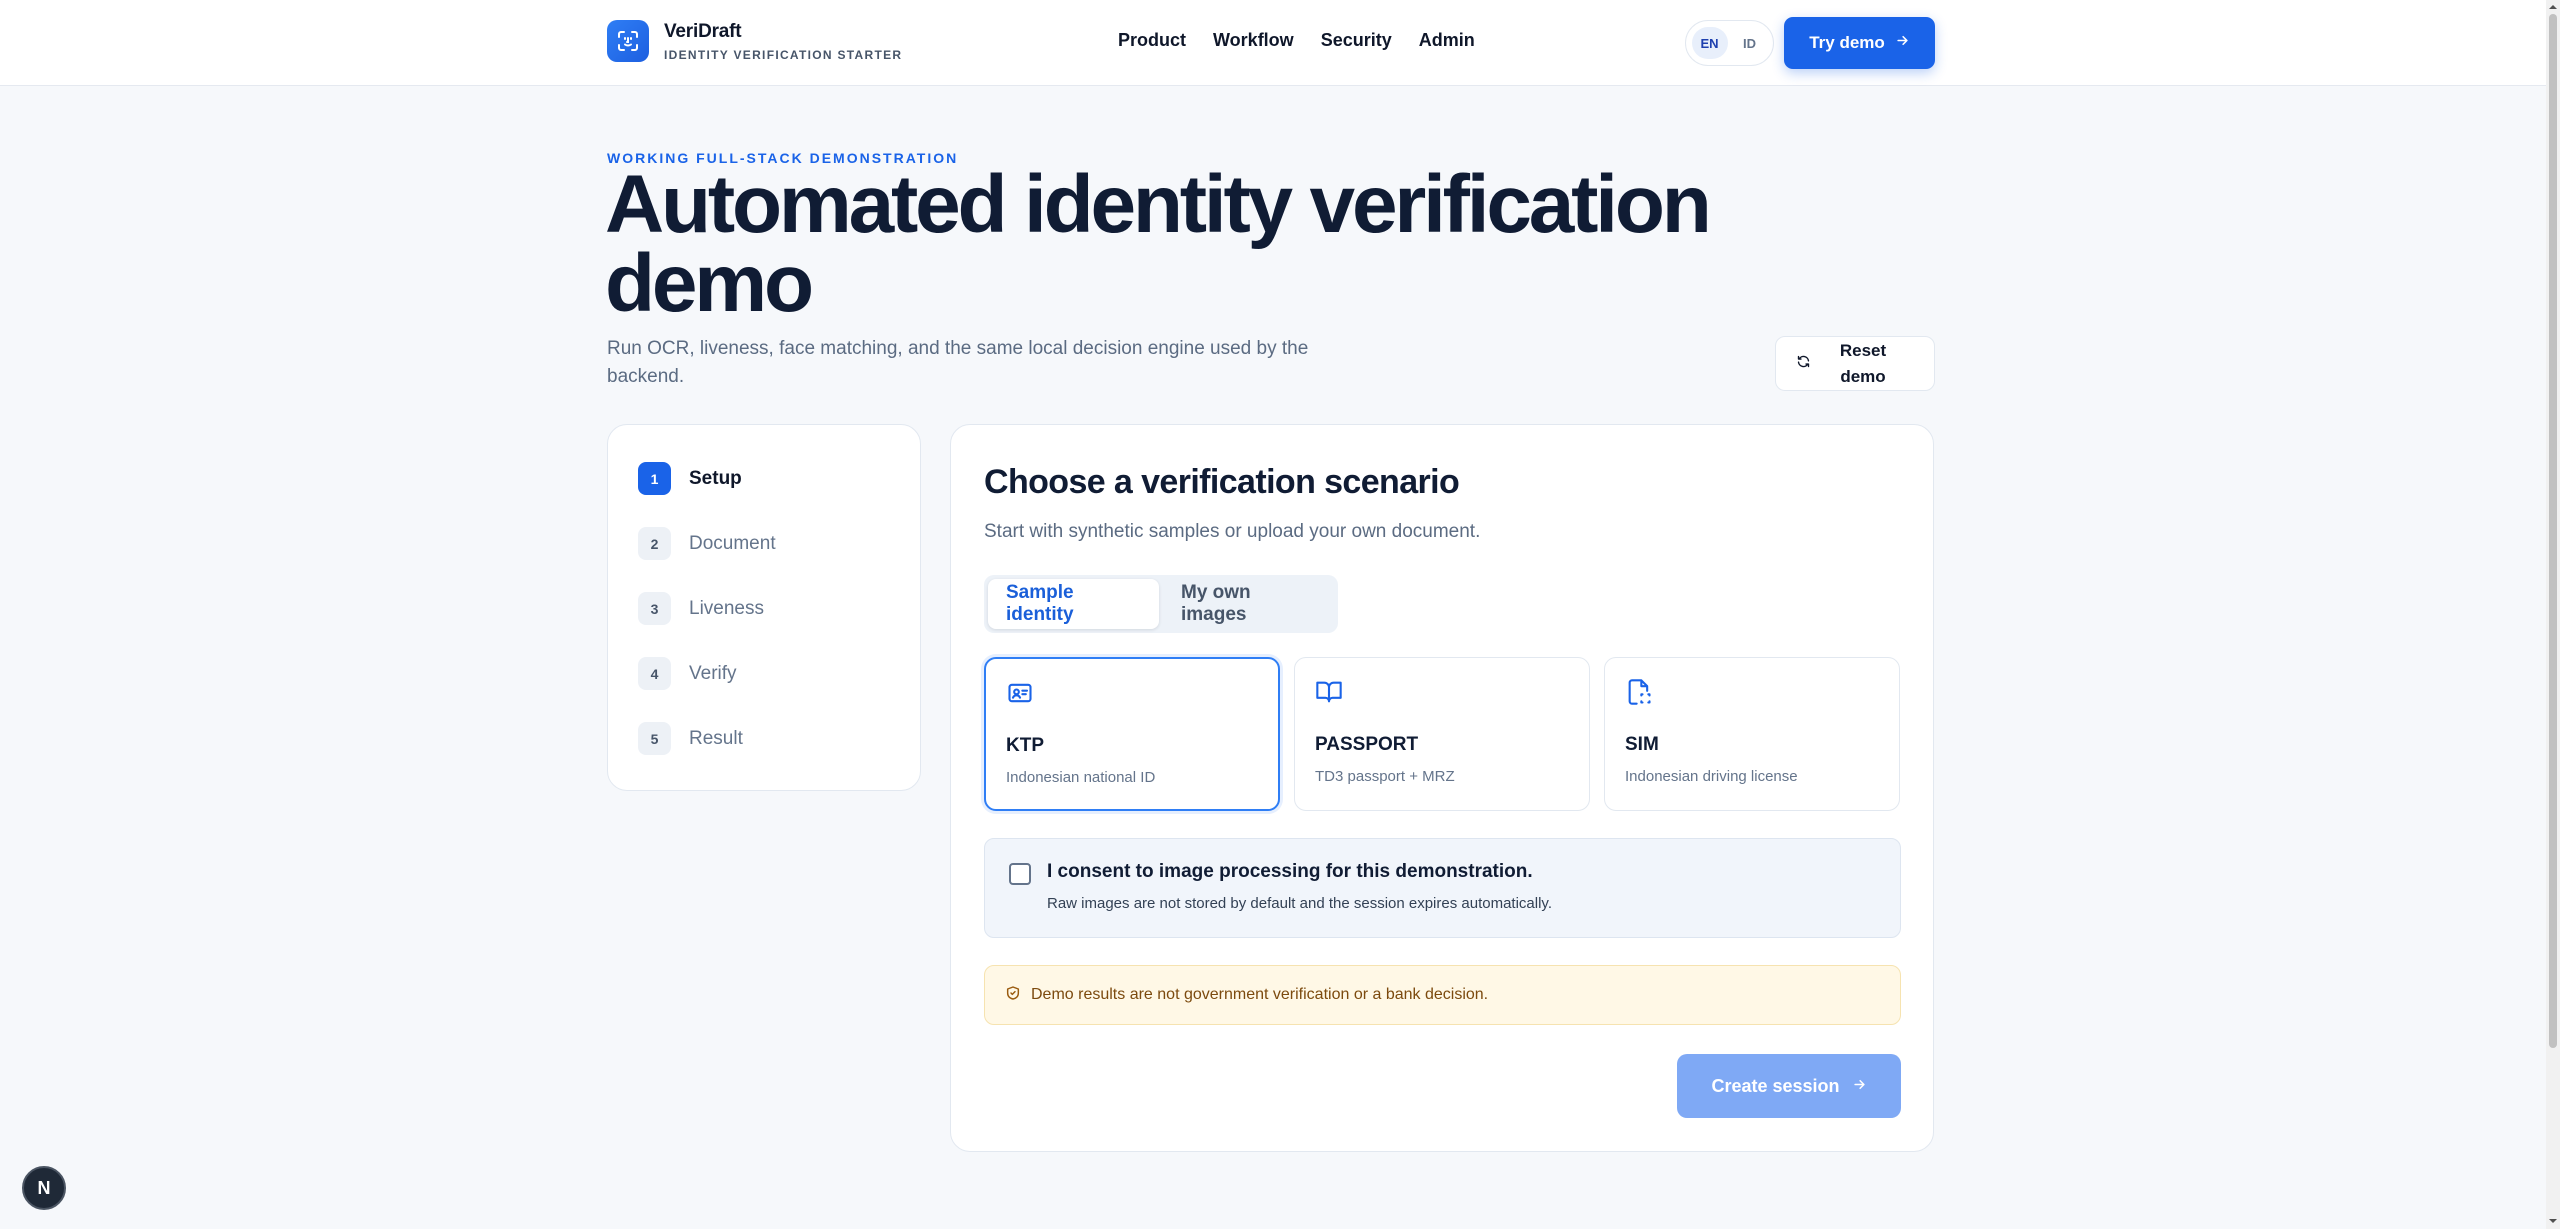  What do you see at coordinates (1750, 43) in the screenshot?
I see `lang-id: ID` at bounding box center [1750, 43].